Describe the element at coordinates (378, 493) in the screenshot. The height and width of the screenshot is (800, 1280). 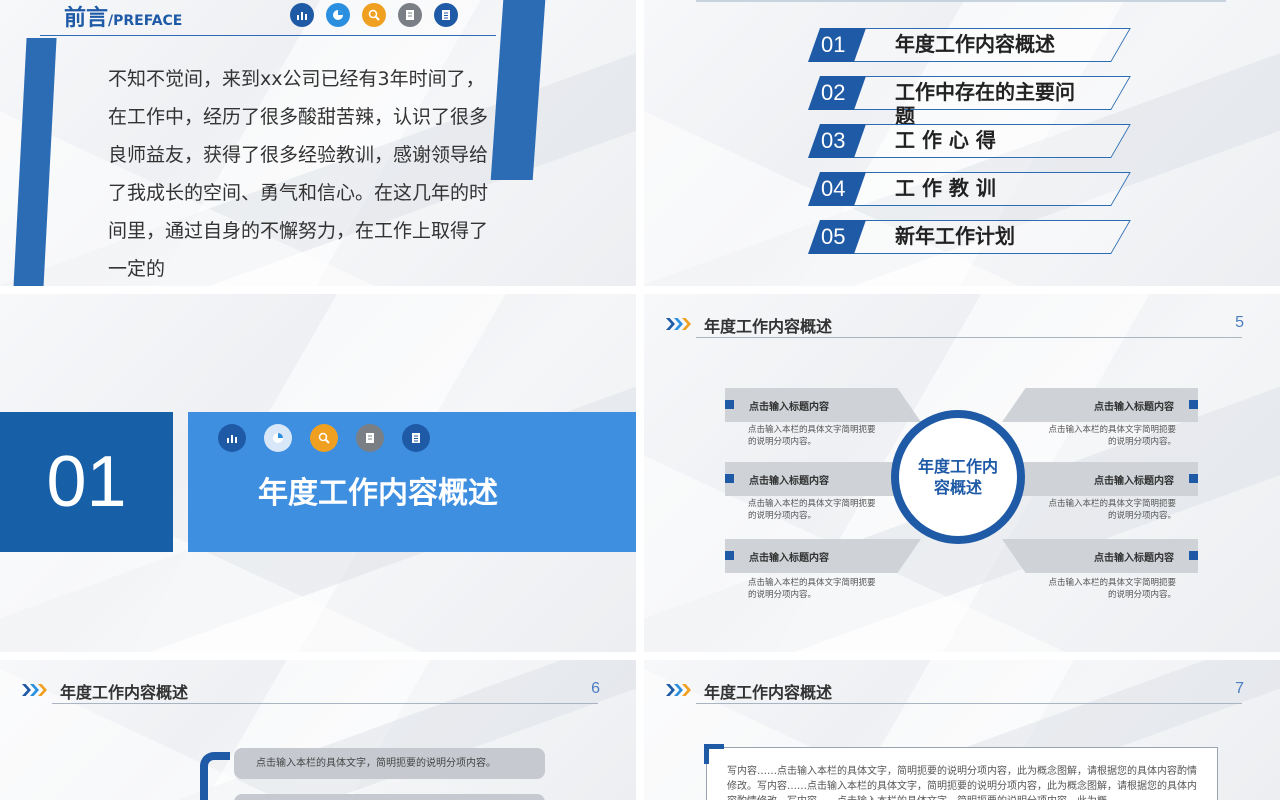
I see `section-title: 年度工作内容概述` at that location.